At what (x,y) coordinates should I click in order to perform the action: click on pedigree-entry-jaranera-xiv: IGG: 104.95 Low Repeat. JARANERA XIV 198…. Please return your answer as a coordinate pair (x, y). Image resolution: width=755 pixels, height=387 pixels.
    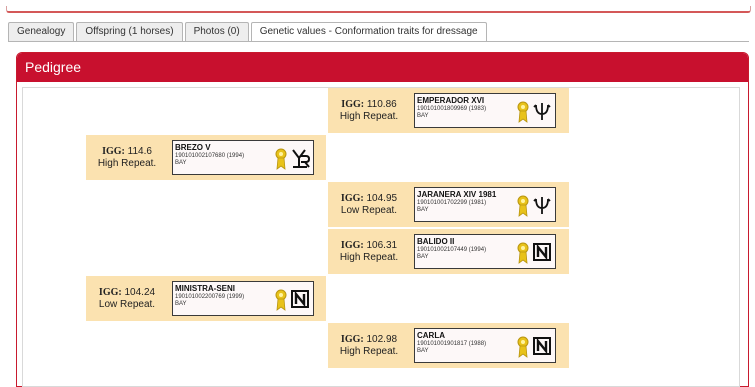
    Looking at the image, I should click on (448, 204).